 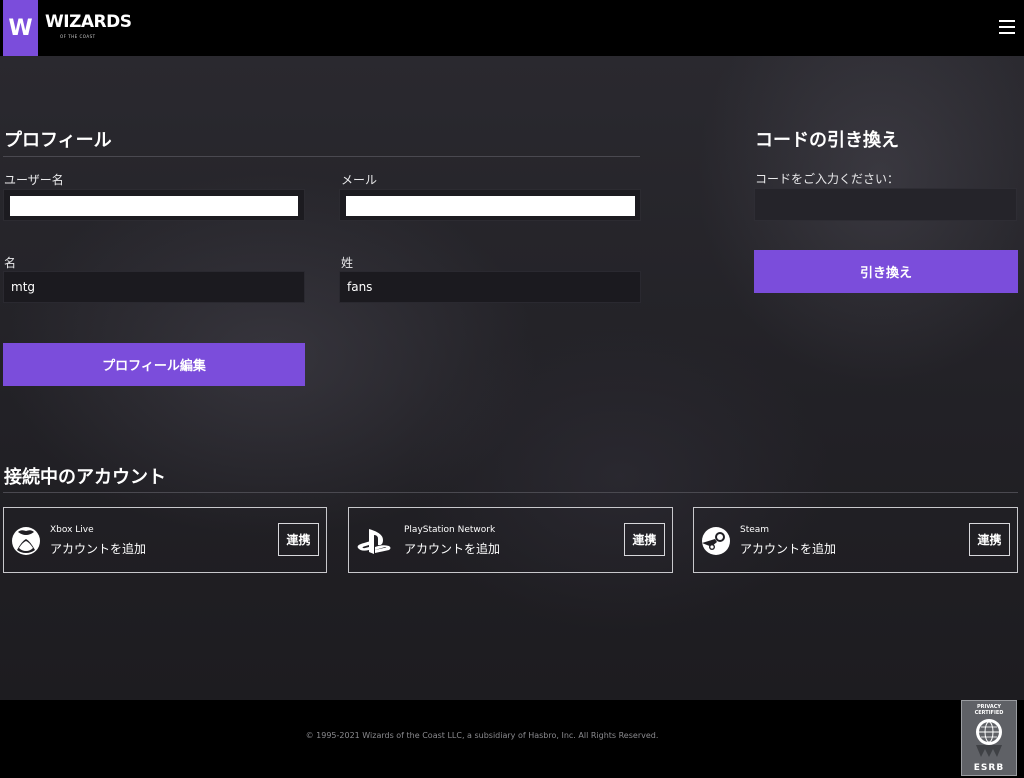 What do you see at coordinates (154, 287) in the screenshot?
I see `first-name-input` at bounding box center [154, 287].